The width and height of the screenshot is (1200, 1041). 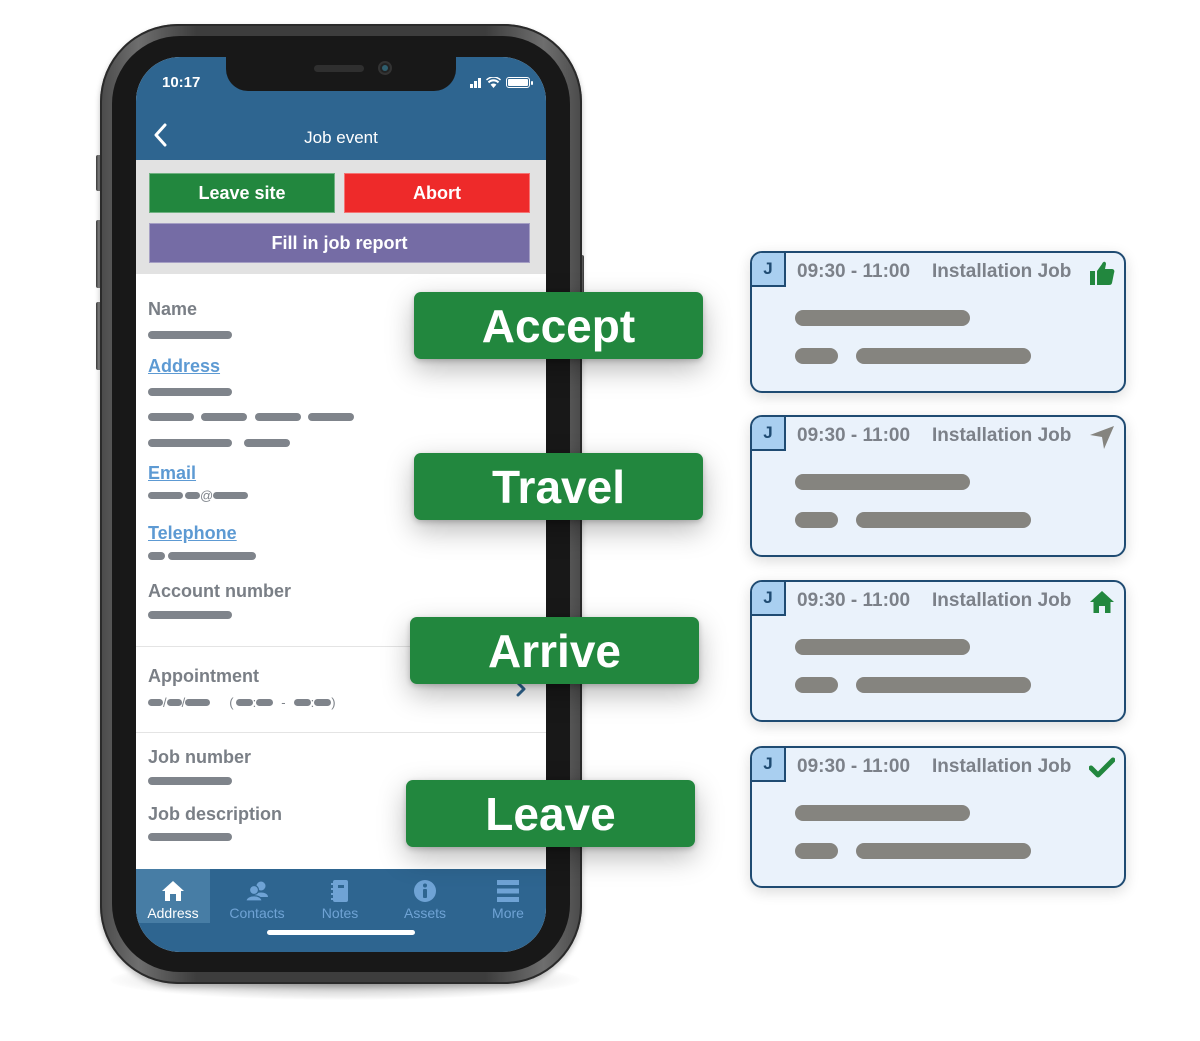 I want to click on nav-item-more: More, so click(x=508, y=896).